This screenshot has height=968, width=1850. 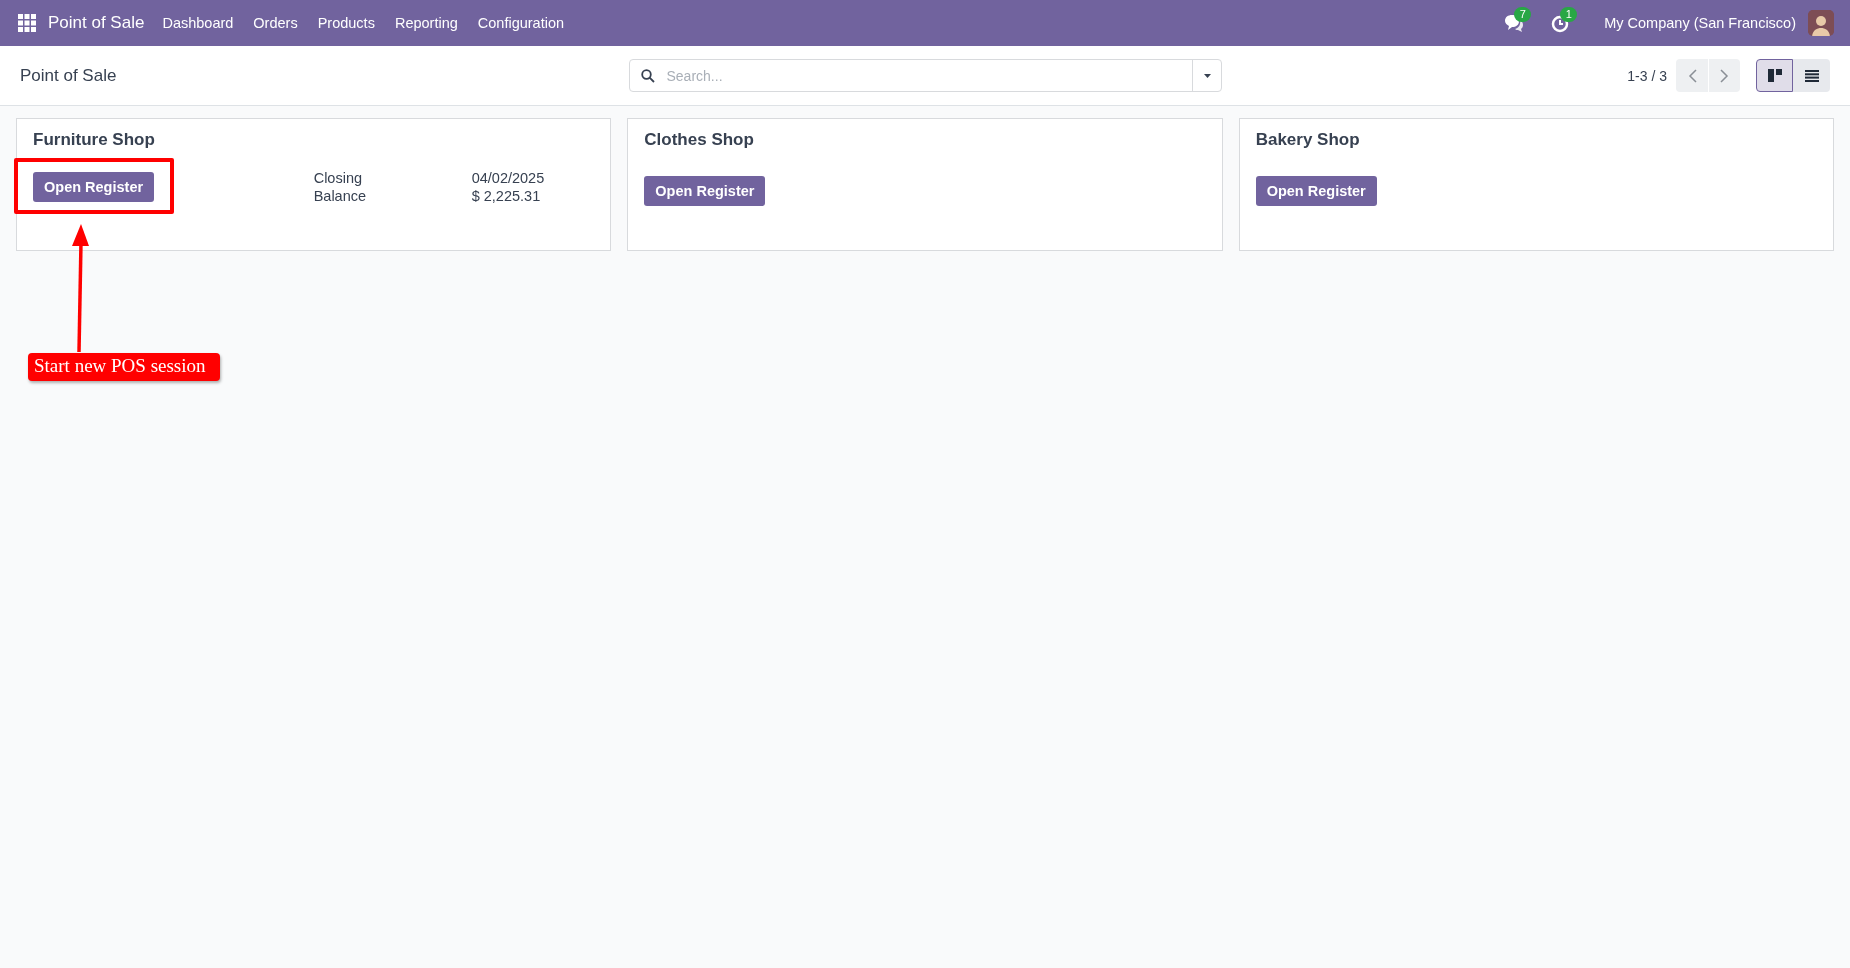 I want to click on kanban-icon, so click(x=1774, y=75).